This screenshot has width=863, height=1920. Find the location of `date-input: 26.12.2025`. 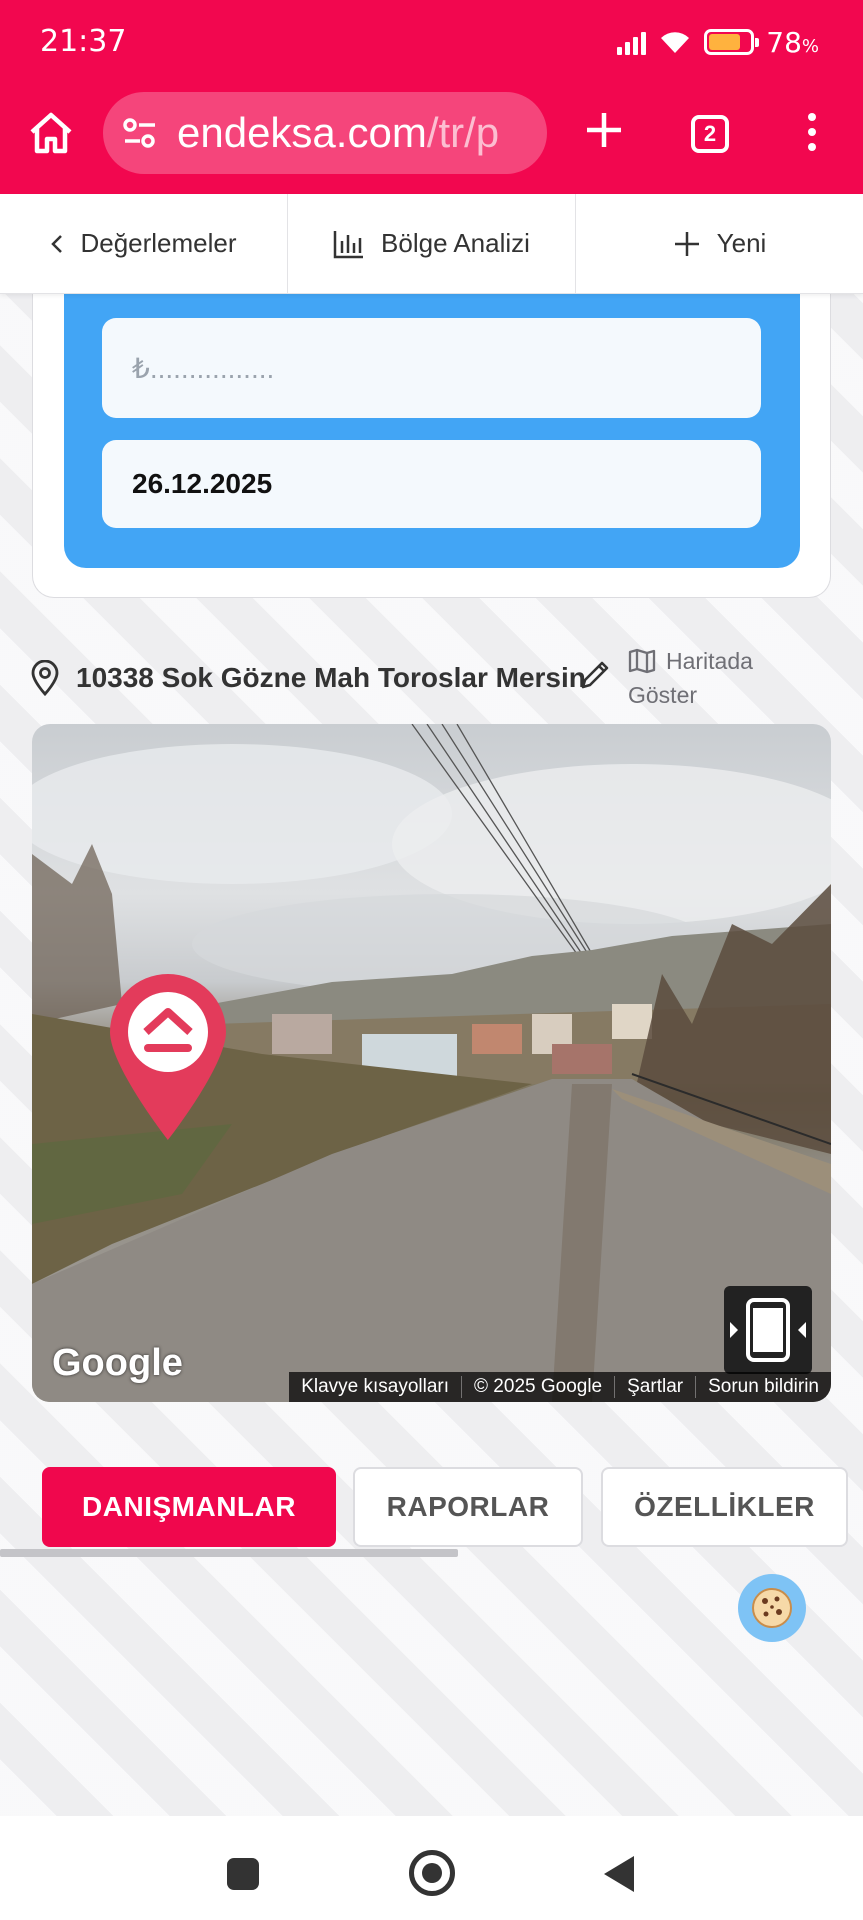

date-input: 26.12.2025 is located at coordinates (431, 484).